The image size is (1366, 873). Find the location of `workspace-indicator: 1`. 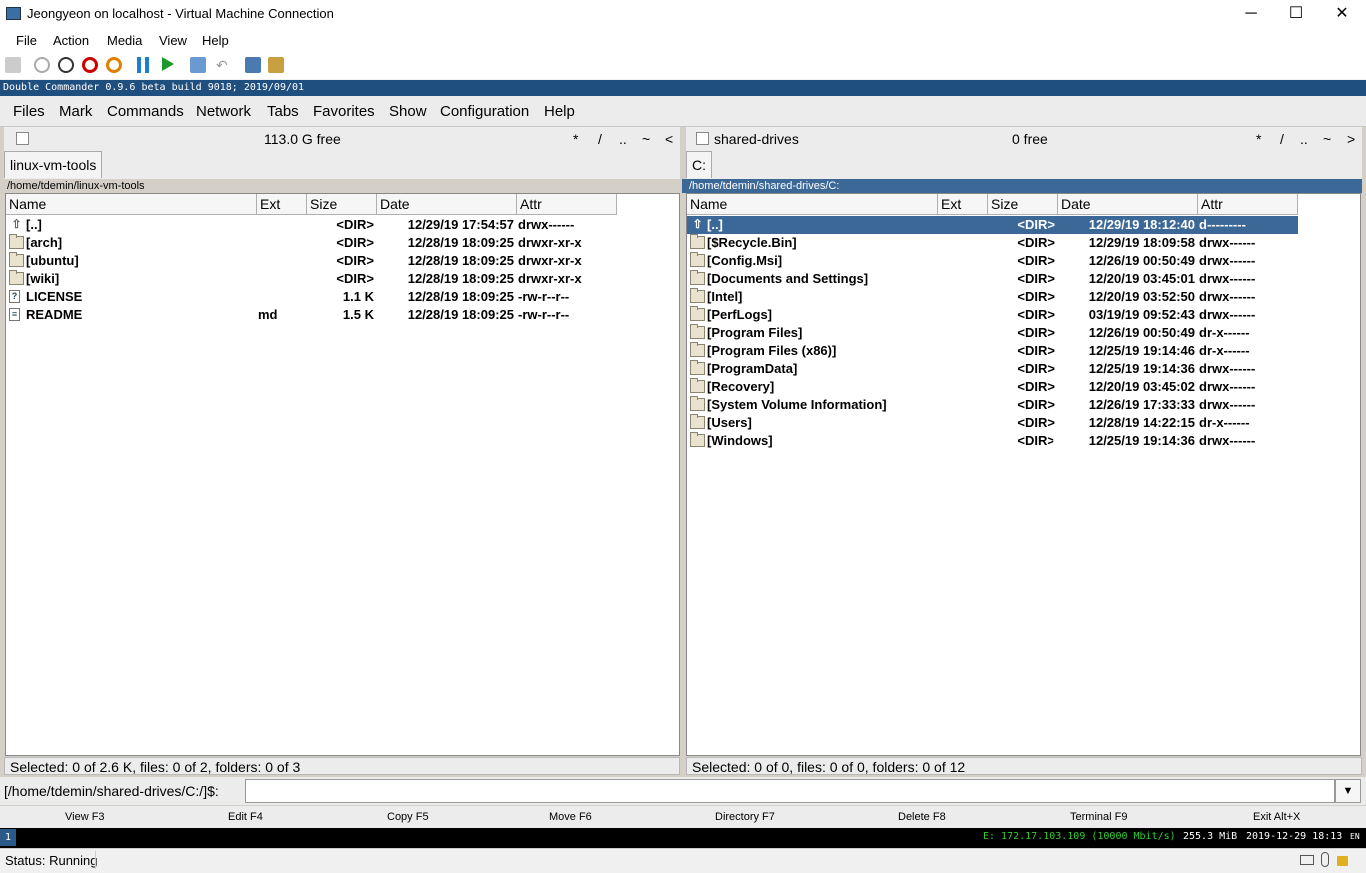

workspace-indicator: 1 is located at coordinates (8, 837).